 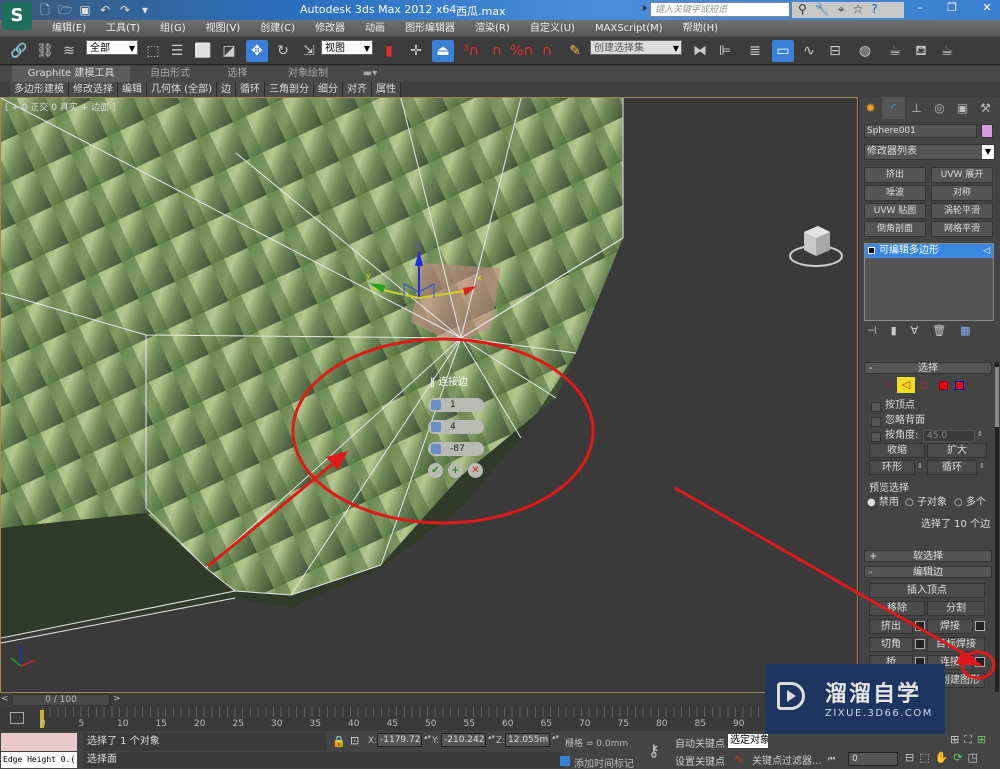 I want to click on satellite-icon: ⌖, so click(x=841, y=10).